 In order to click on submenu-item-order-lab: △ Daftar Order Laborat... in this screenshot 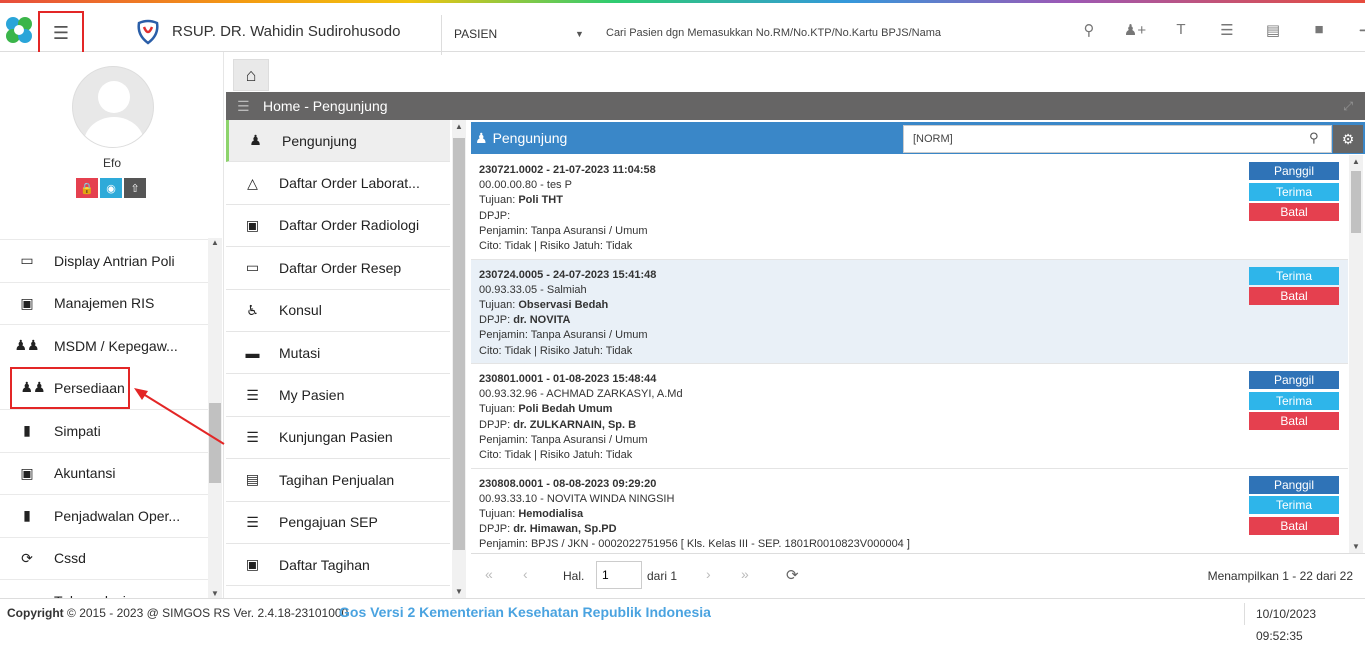, I will do `click(338, 183)`.